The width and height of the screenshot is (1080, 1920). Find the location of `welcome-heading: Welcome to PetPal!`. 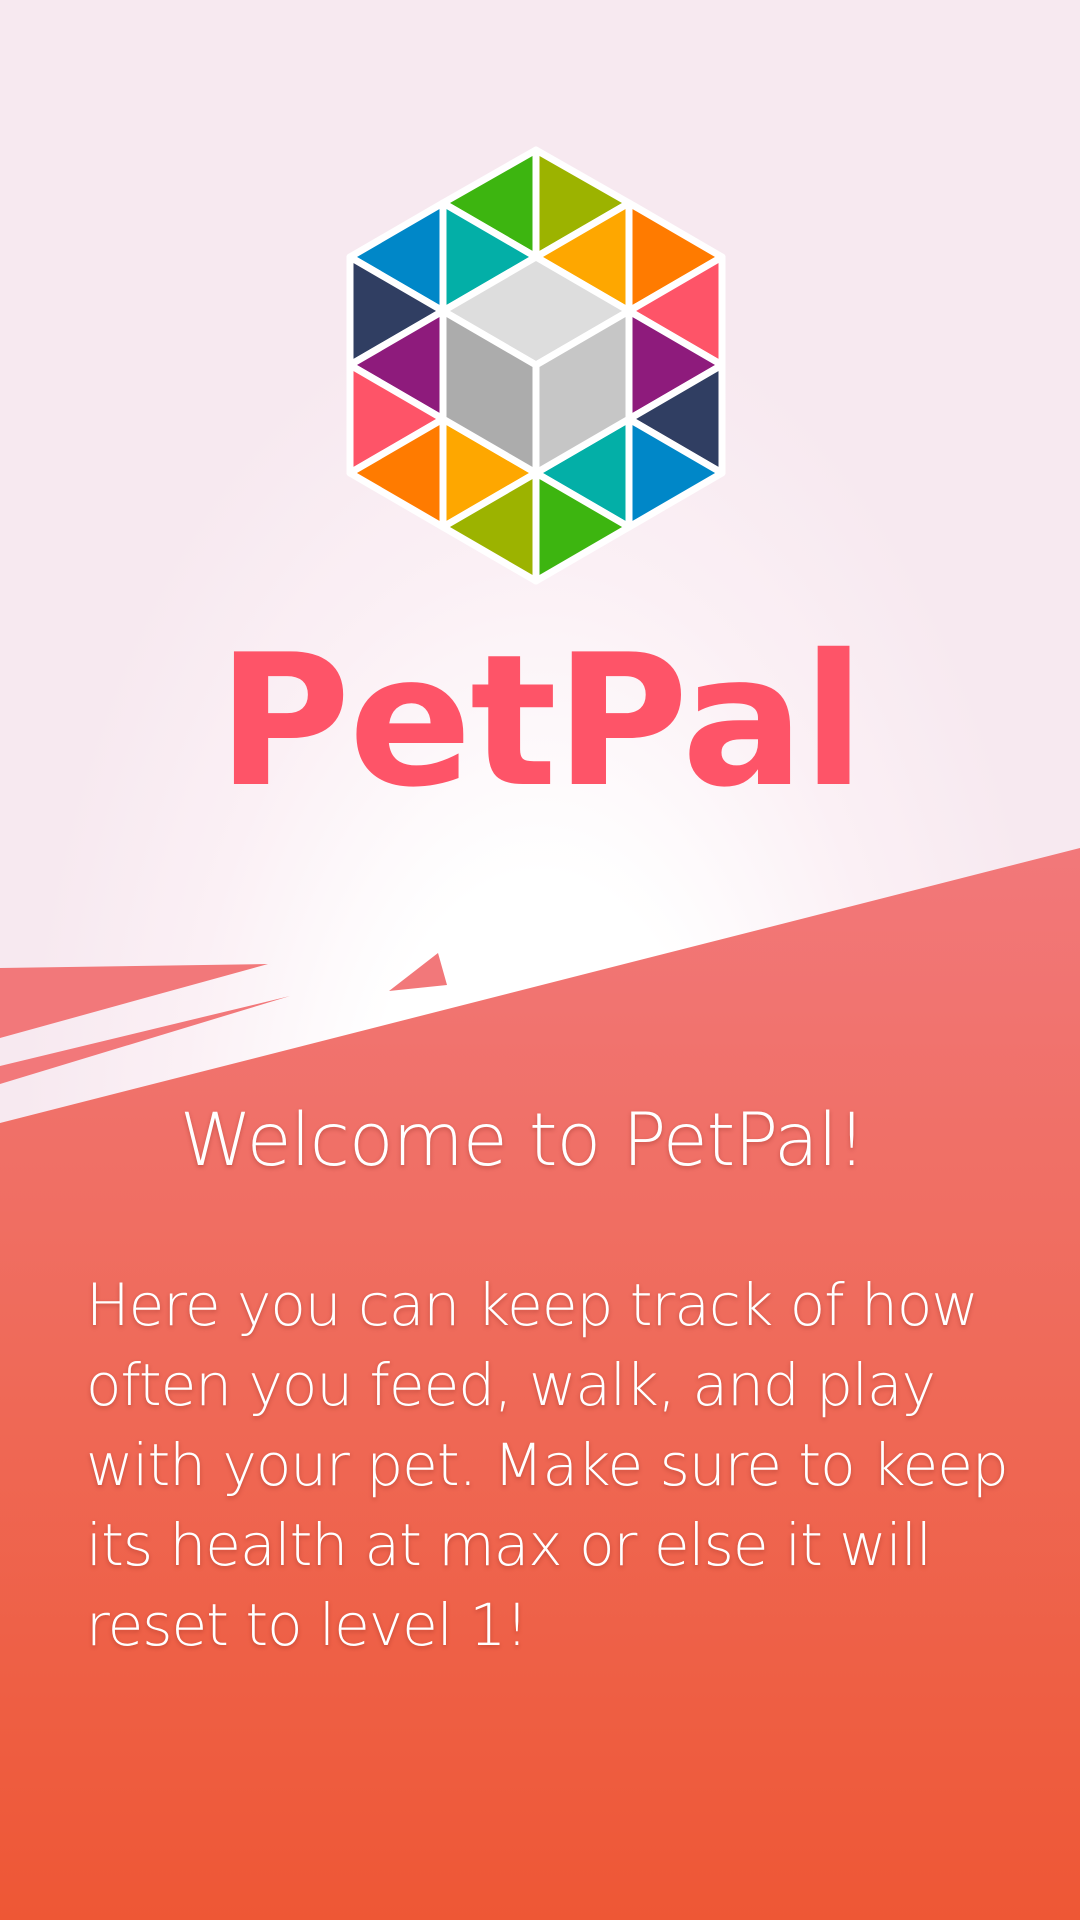

welcome-heading: Welcome to PetPal! is located at coordinates (523, 1140).